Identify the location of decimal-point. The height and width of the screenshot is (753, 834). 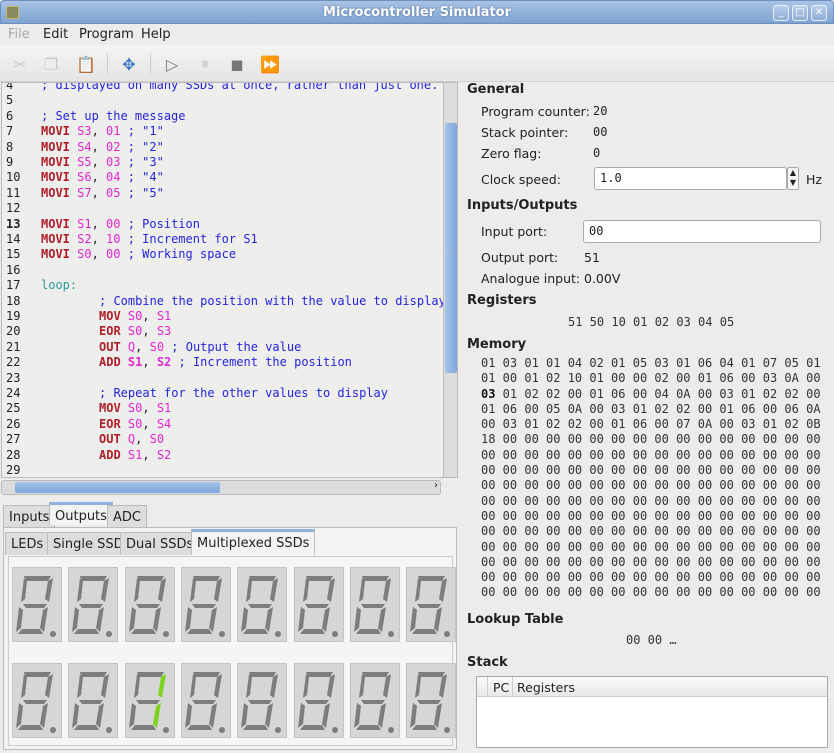
(53, 634).